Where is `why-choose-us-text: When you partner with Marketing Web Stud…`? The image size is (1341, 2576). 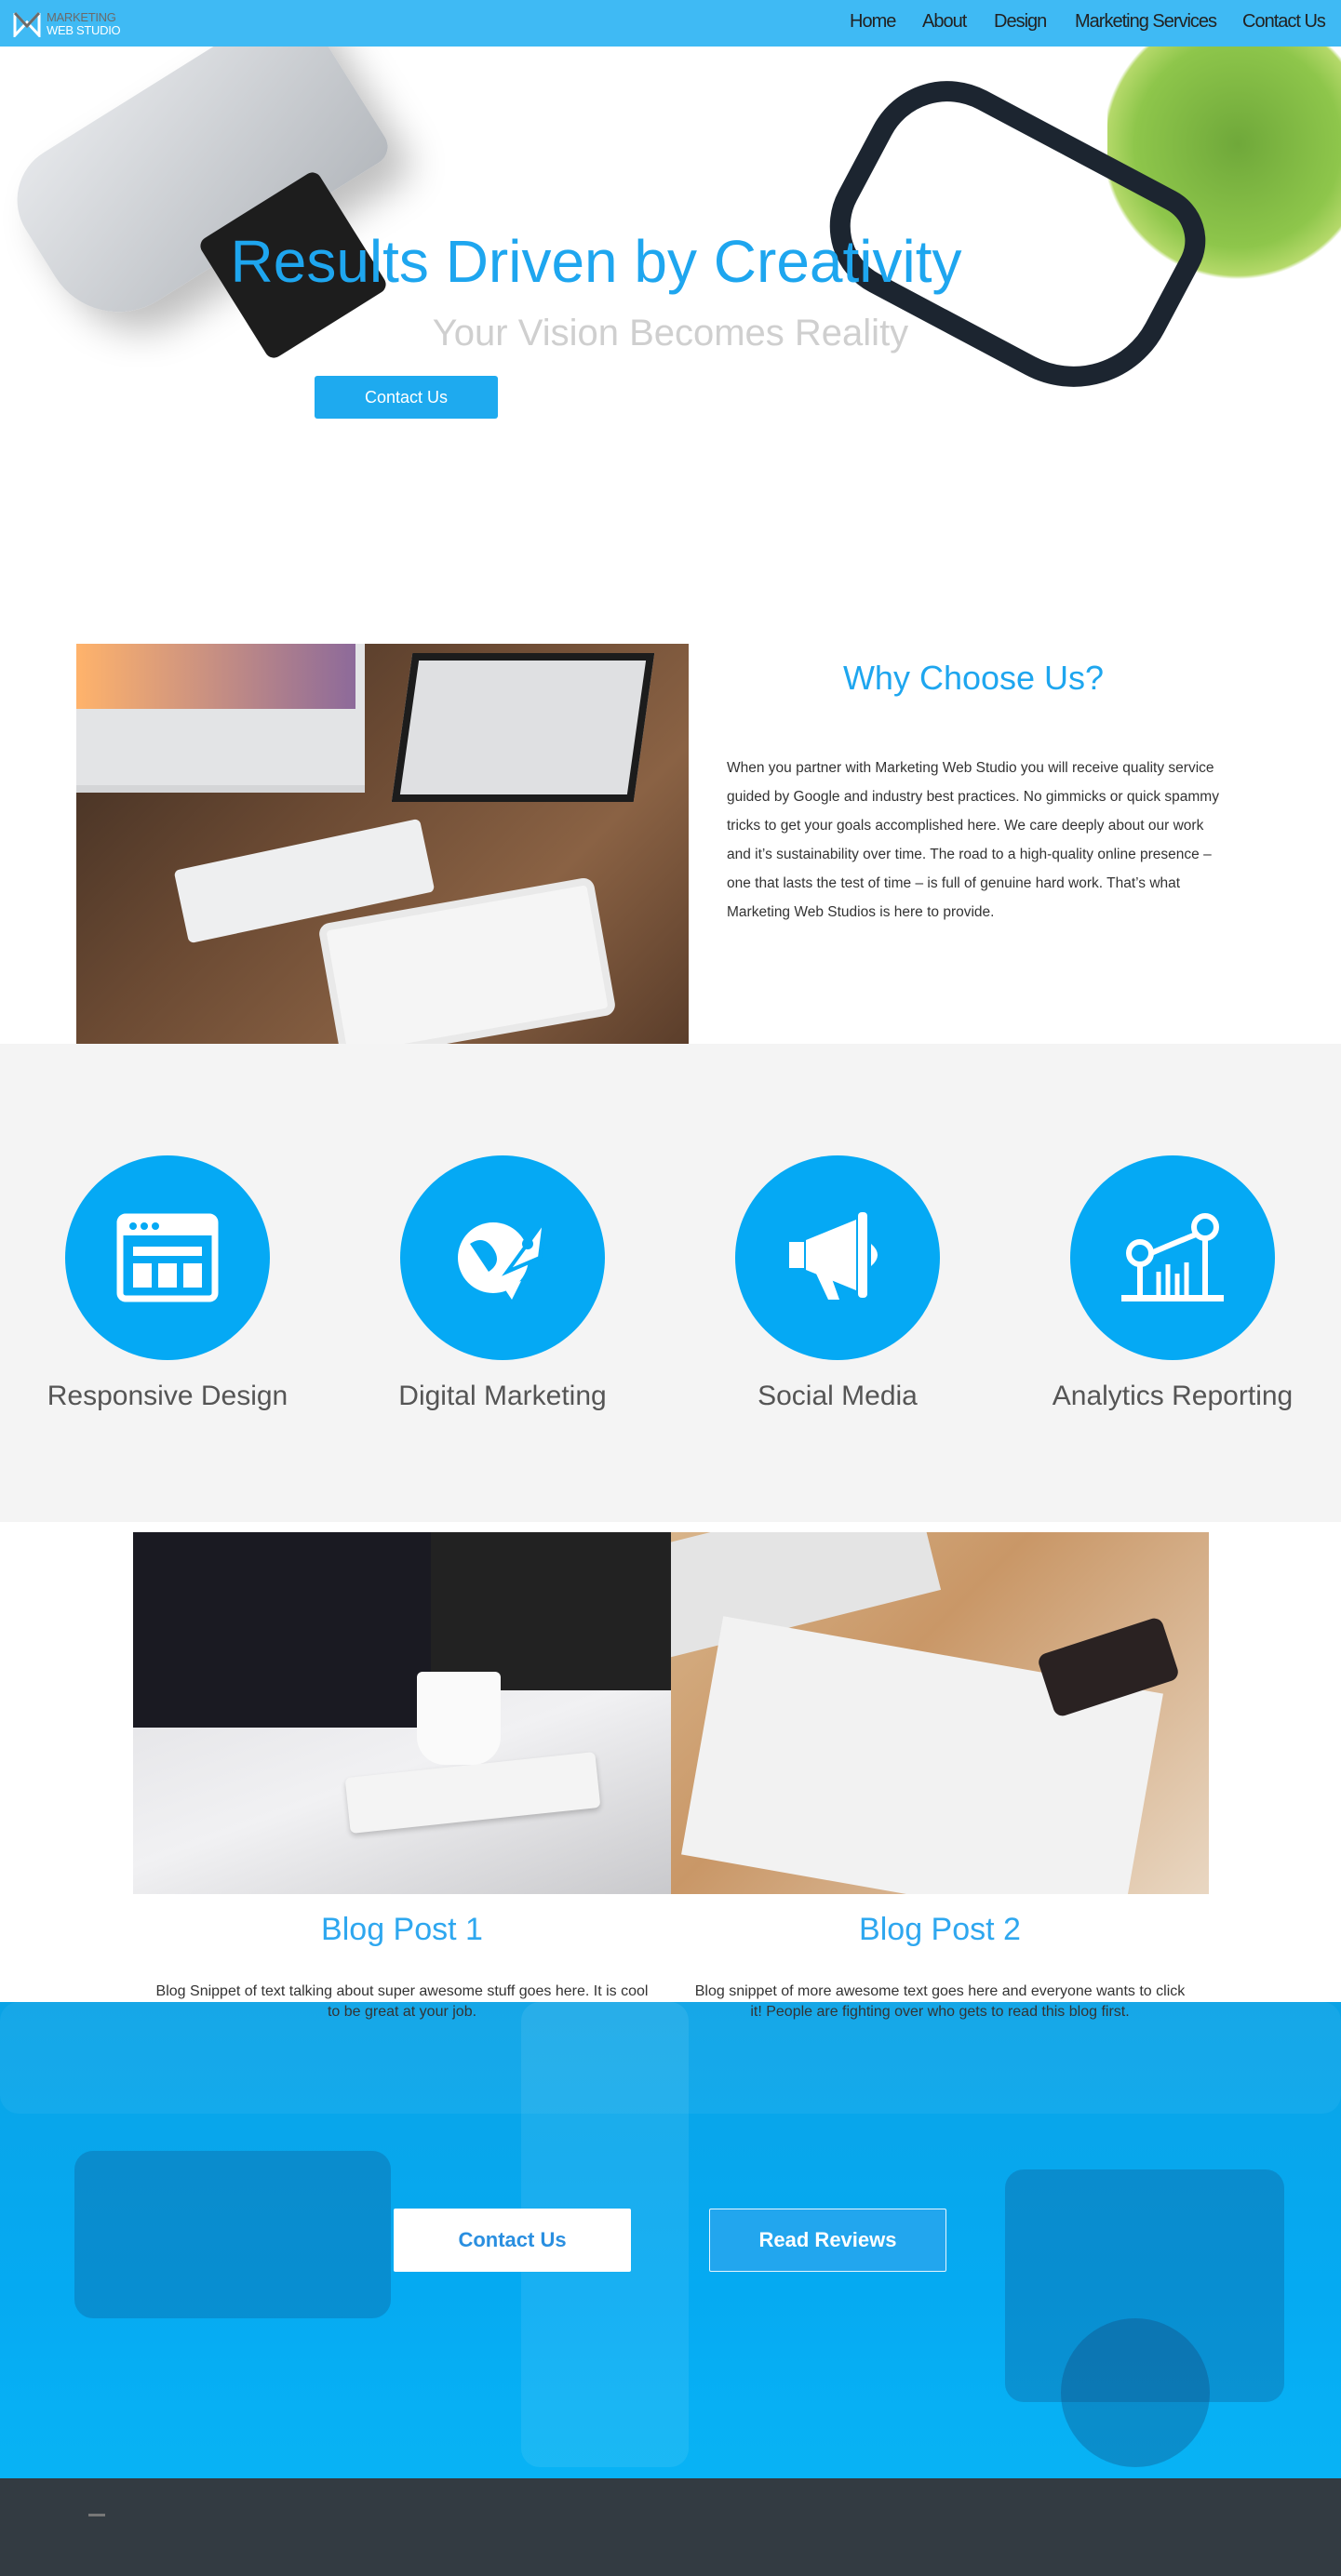
why-choose-us-text: When you partner with Marketing Web Stud… is located at coordinates (973, 840).